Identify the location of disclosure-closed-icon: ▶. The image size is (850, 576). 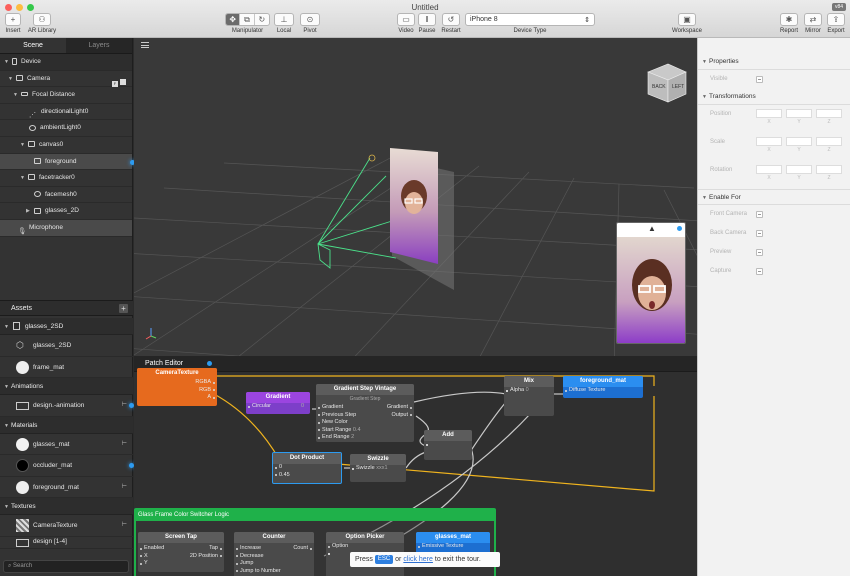
(30, 211).